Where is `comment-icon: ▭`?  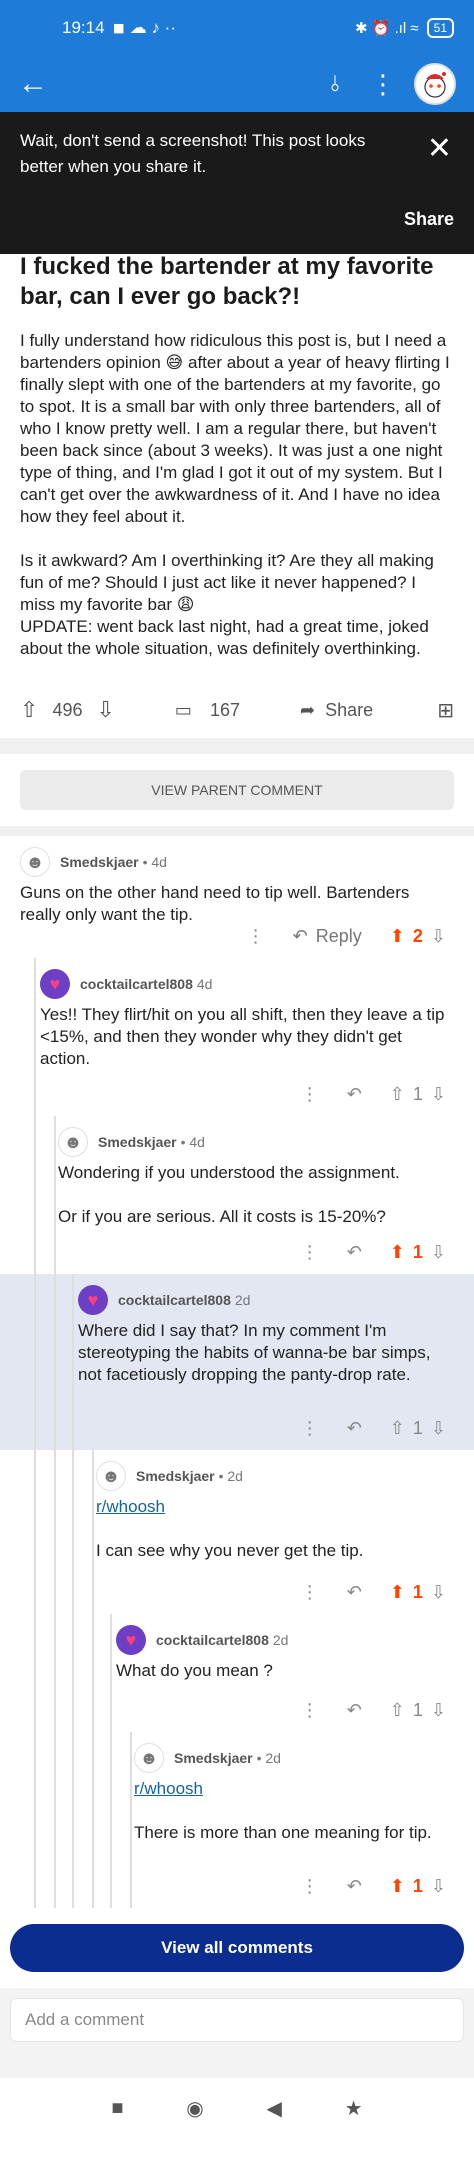
comment-icon: ▭ is located at coordinates (183, 709).